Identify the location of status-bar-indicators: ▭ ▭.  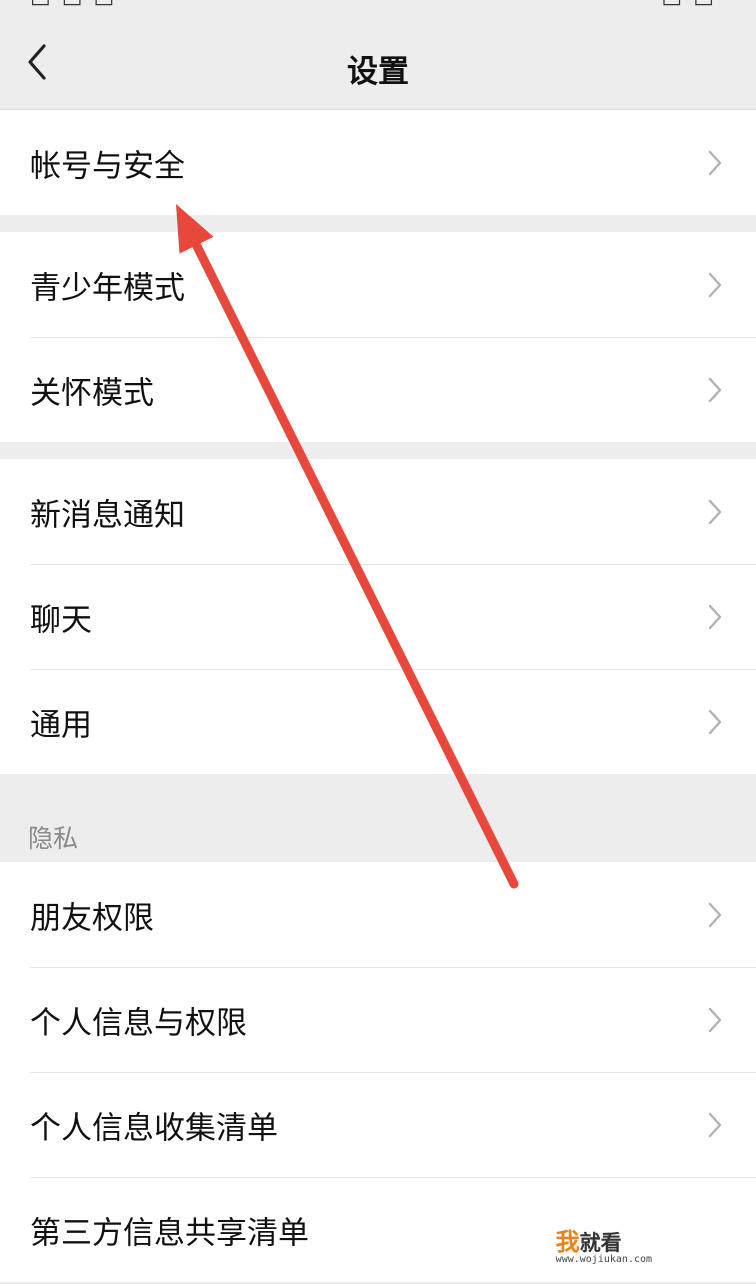
(688, 6).